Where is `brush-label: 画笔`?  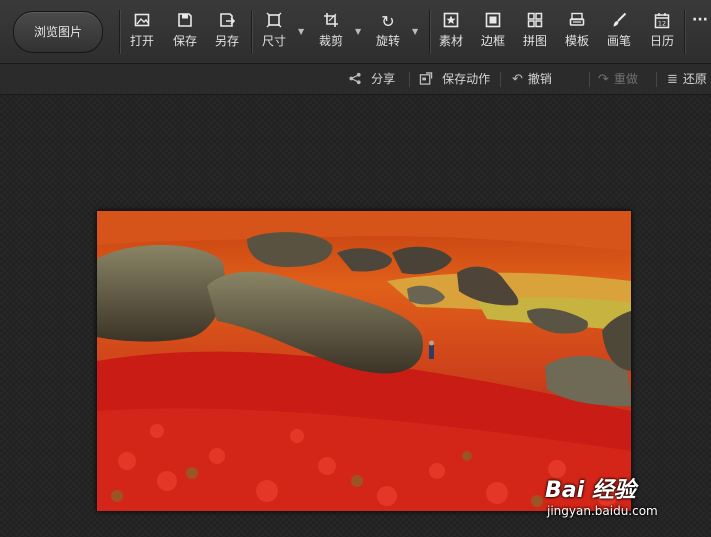 brush-label: 画笔 is located at coordinates (618, 41).